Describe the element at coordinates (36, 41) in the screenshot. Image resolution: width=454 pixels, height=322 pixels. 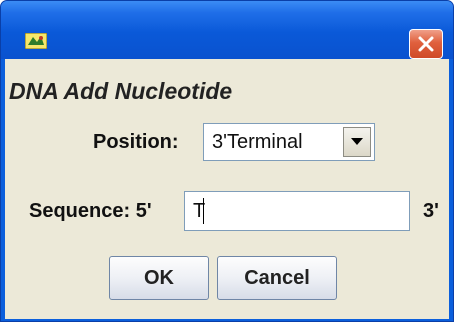
I see `java-app-icon` at that location.